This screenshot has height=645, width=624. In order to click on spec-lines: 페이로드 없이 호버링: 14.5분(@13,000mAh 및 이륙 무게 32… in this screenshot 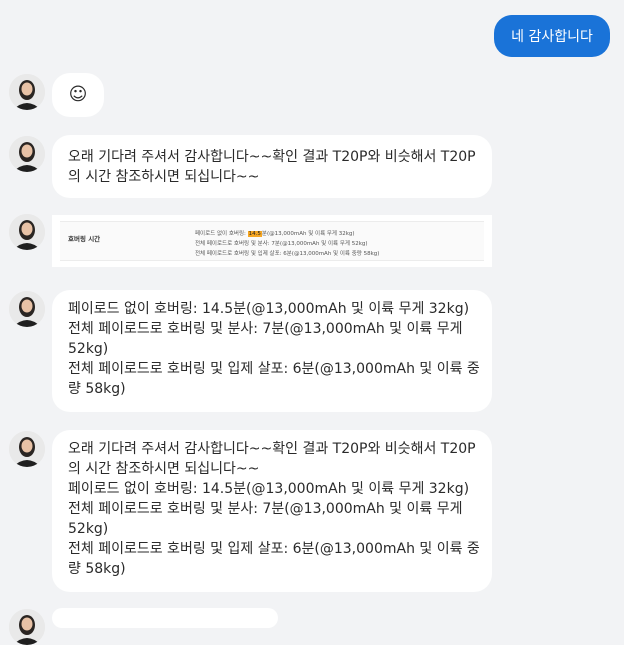, I will do `click(287, 244)`.